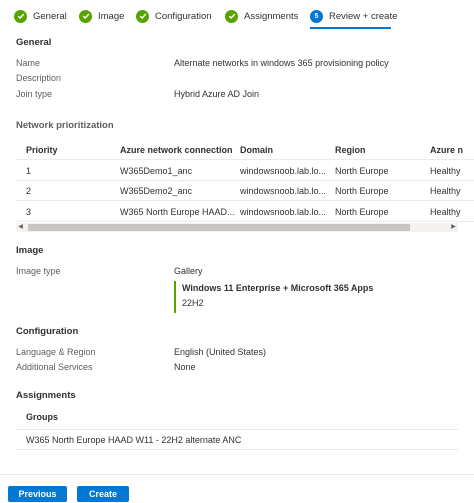  Describe the element at coordinates (46, 395) in the screenshot. I see `assignments-section-title: Assignments` at that location.